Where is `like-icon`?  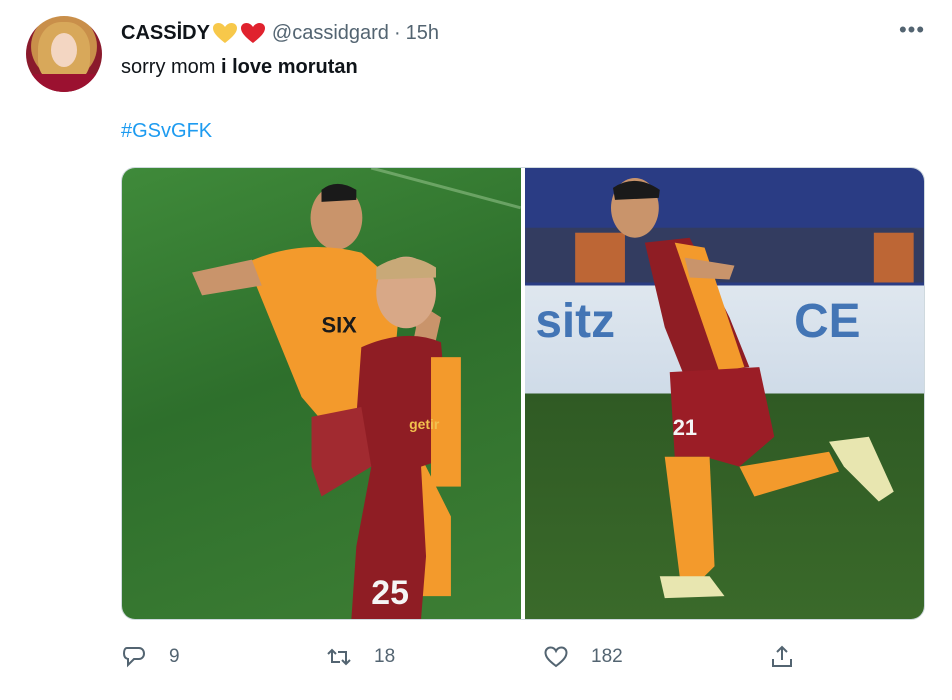 like-icon is located at coordinates (556, 657).